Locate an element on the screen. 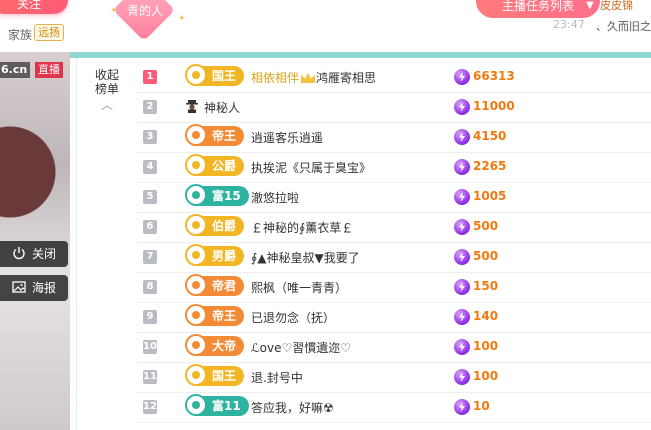 This screenshot has width=651, height=430. rank-number: 11 is located at coordinates (150, 377).